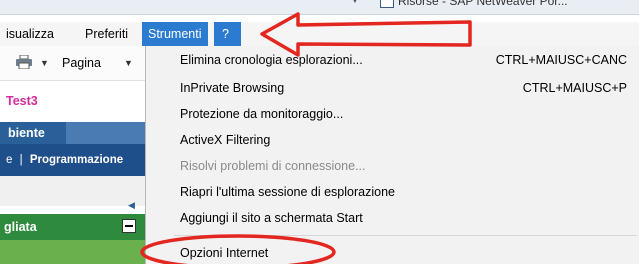  I want to click on menu-item-shortcut: CTRL+MAIUSC+P, so click(574, 88).